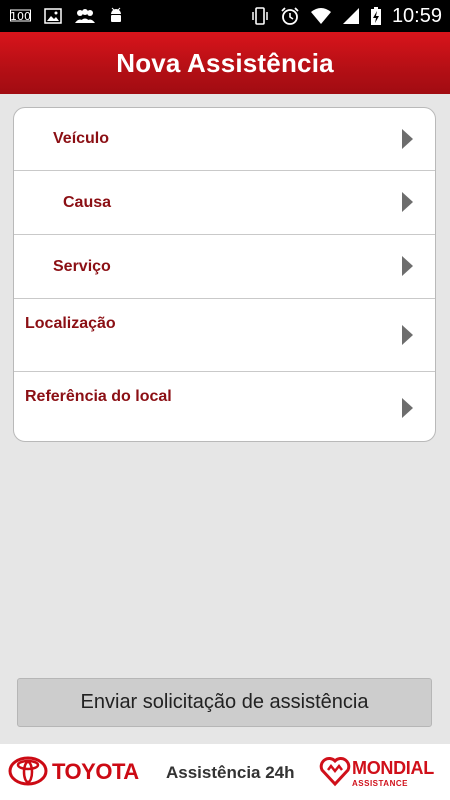  What do you see at coordinates (224, 406) in the screenshot?
I see `menu-item-referencia: Referência do local` at bounding box center [224, 406].